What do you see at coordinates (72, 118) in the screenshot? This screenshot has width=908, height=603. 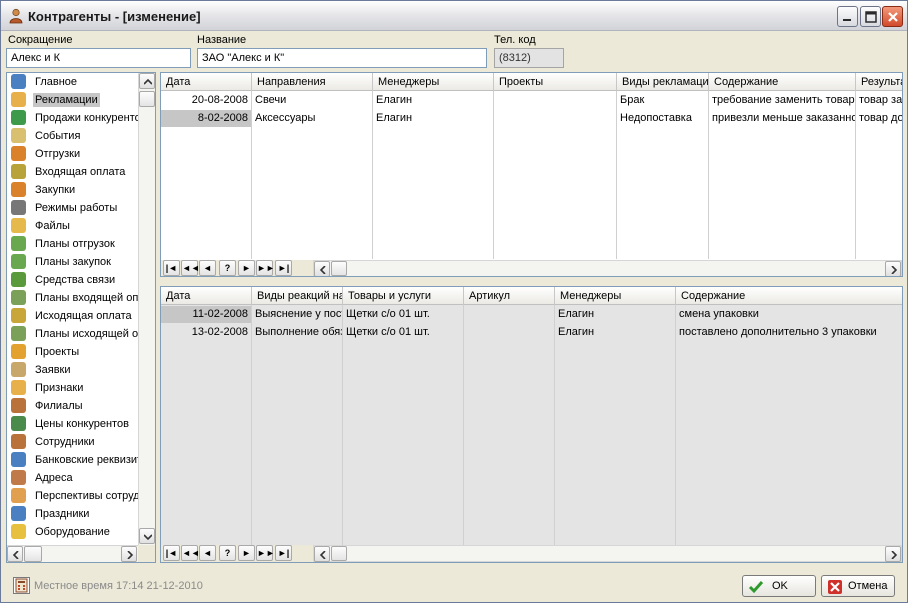 I see `sidebar-item: Продажи конкурентов` at bounding box center [72, 118].